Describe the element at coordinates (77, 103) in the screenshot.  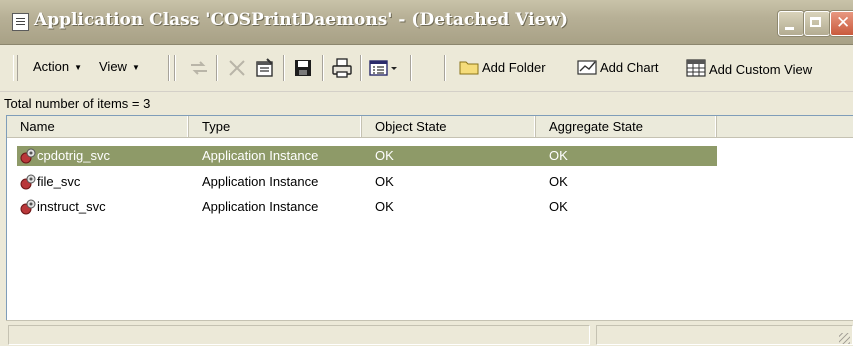
I see `item-count: Total number of items = 3` at that location.